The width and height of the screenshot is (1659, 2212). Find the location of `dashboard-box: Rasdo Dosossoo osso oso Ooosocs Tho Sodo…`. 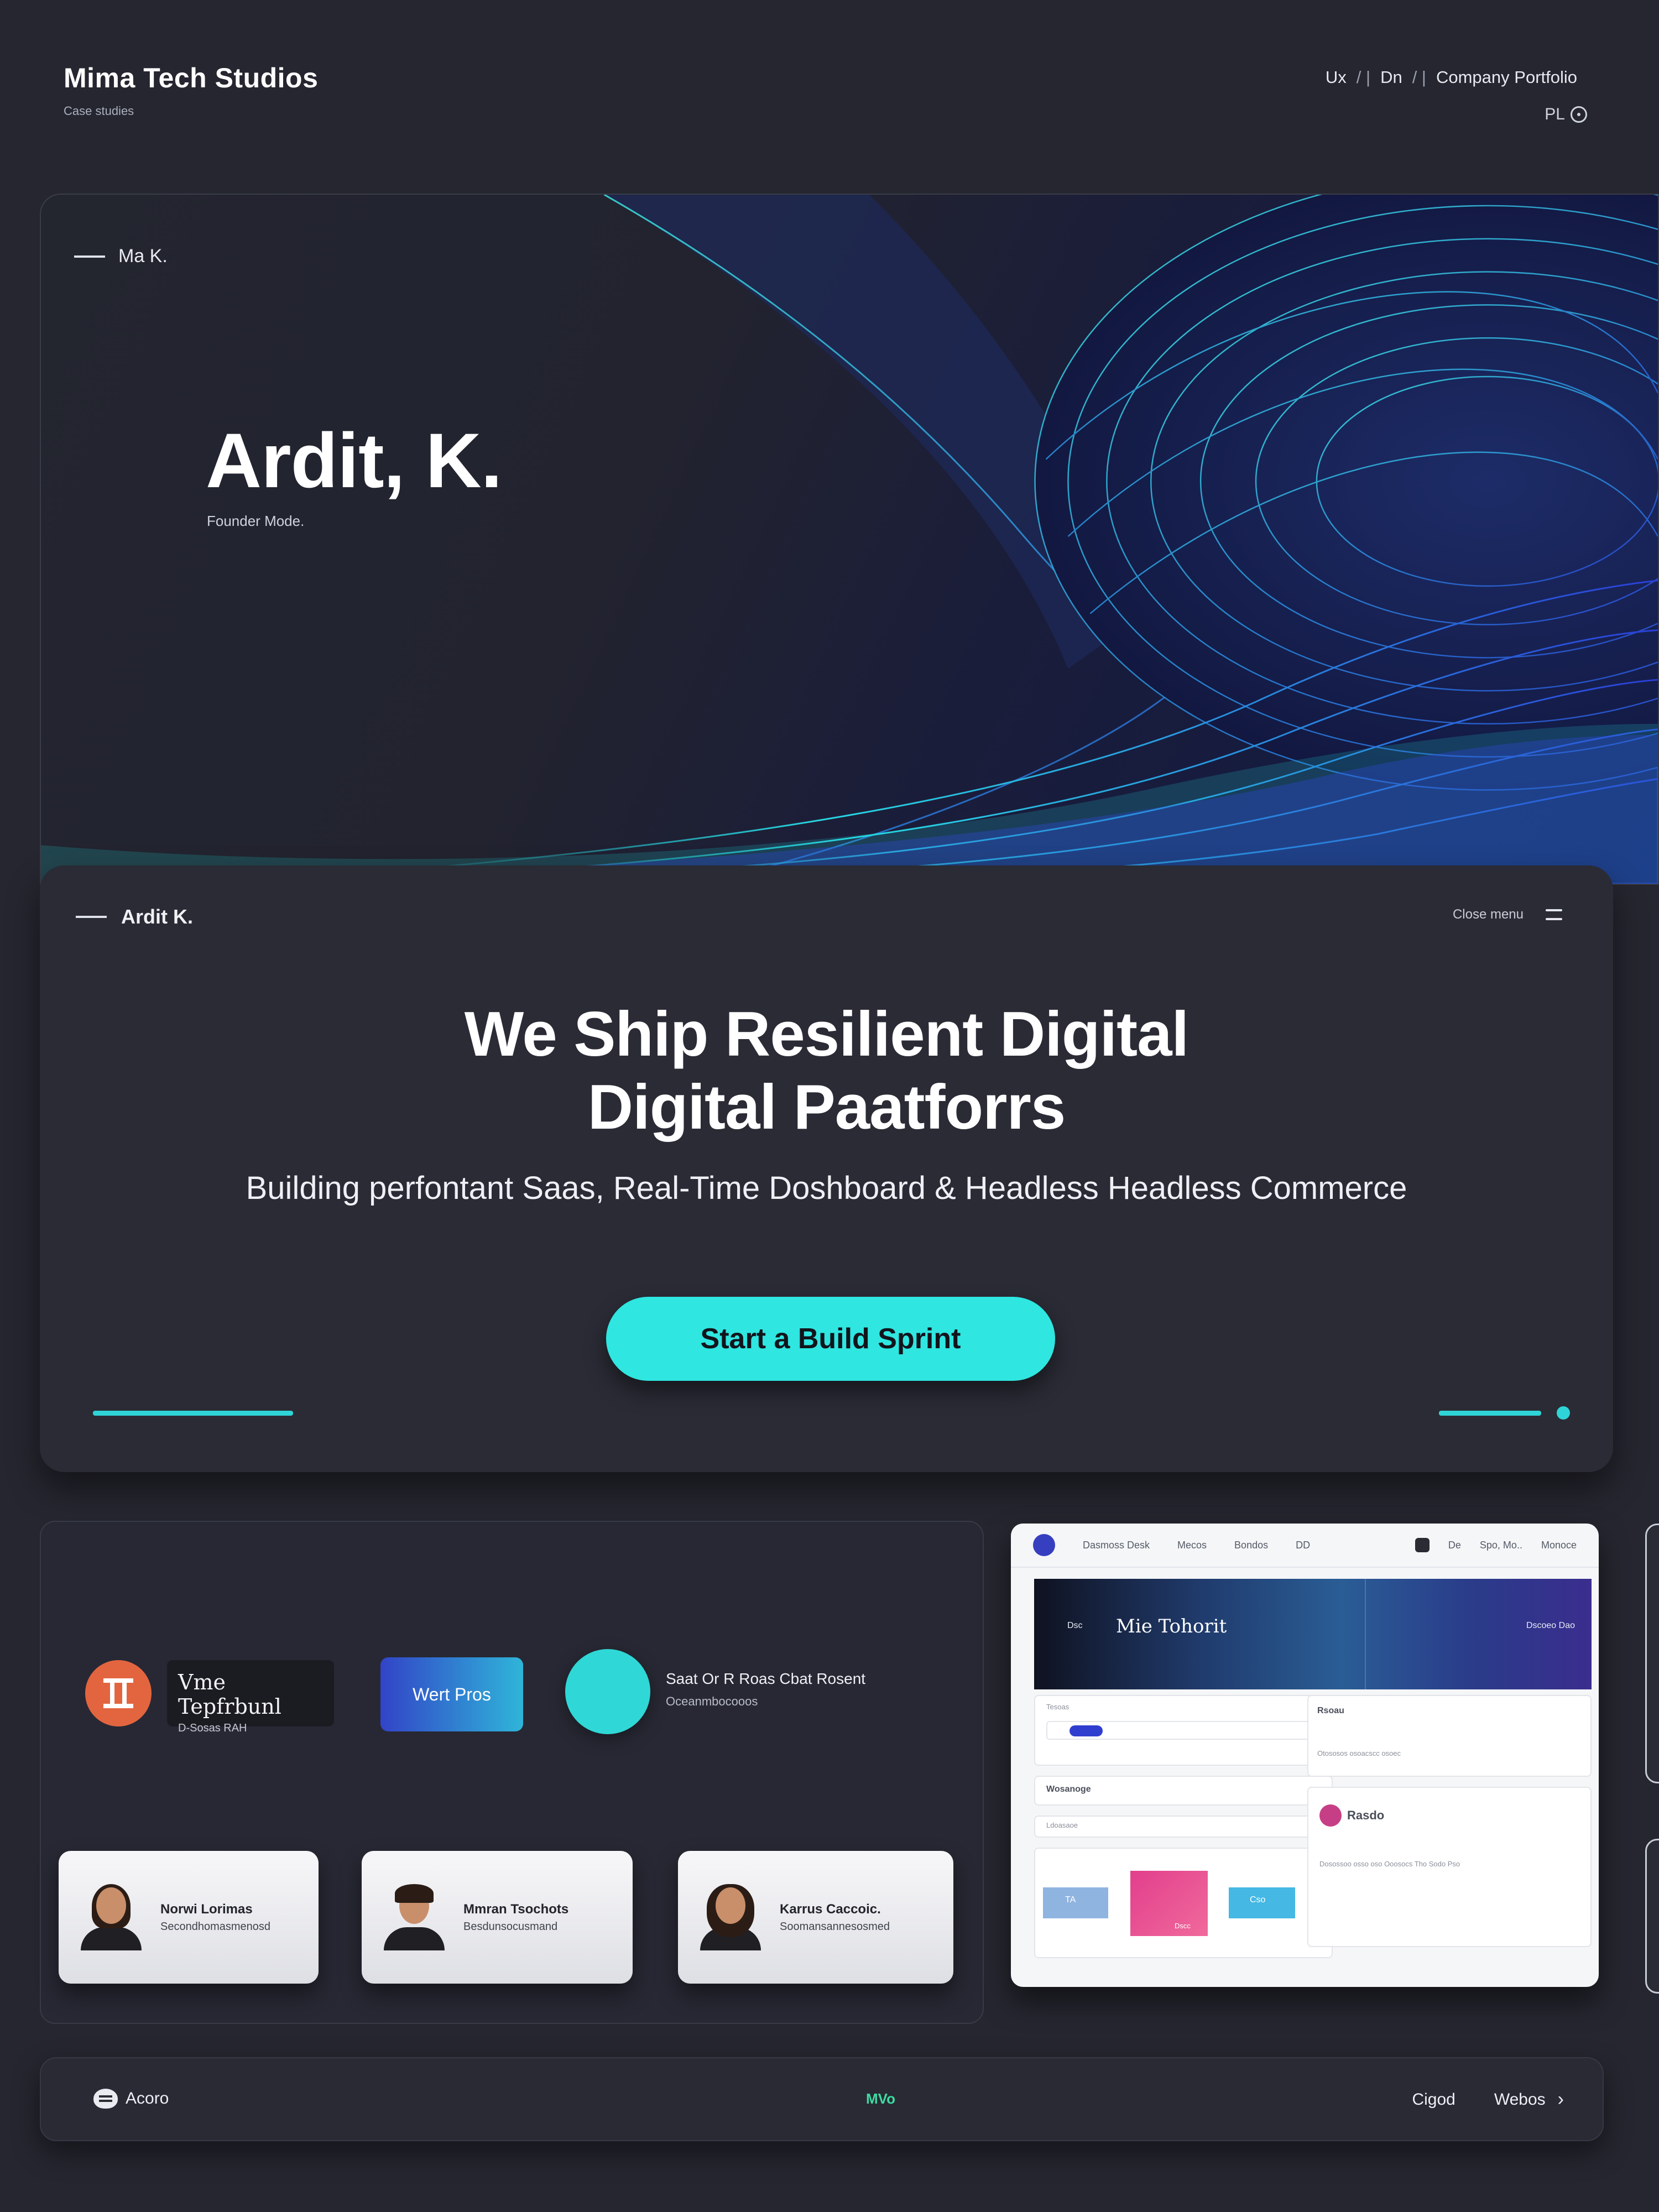

dashboard-box: Rasdo Dosossoo osso oso Ooosocs Tho Sodo… is located at coordinates (1450, 1867).